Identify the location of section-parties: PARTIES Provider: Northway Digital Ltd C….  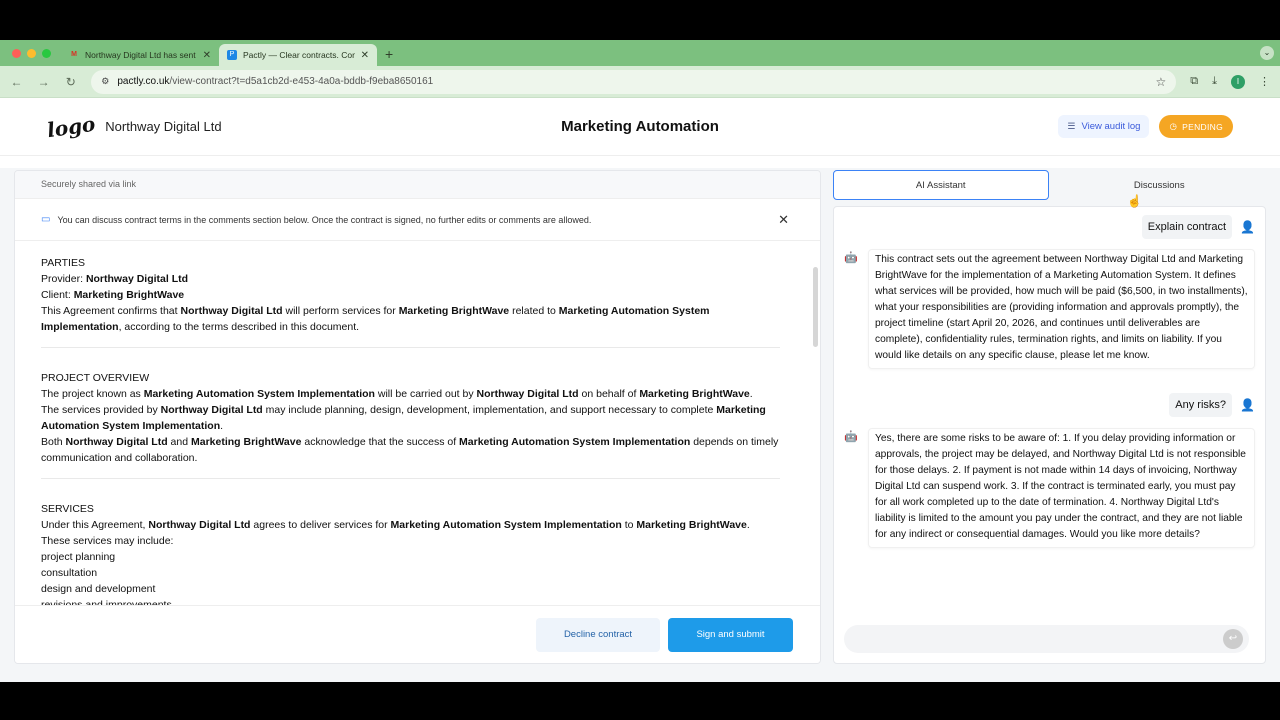
(410, 301).